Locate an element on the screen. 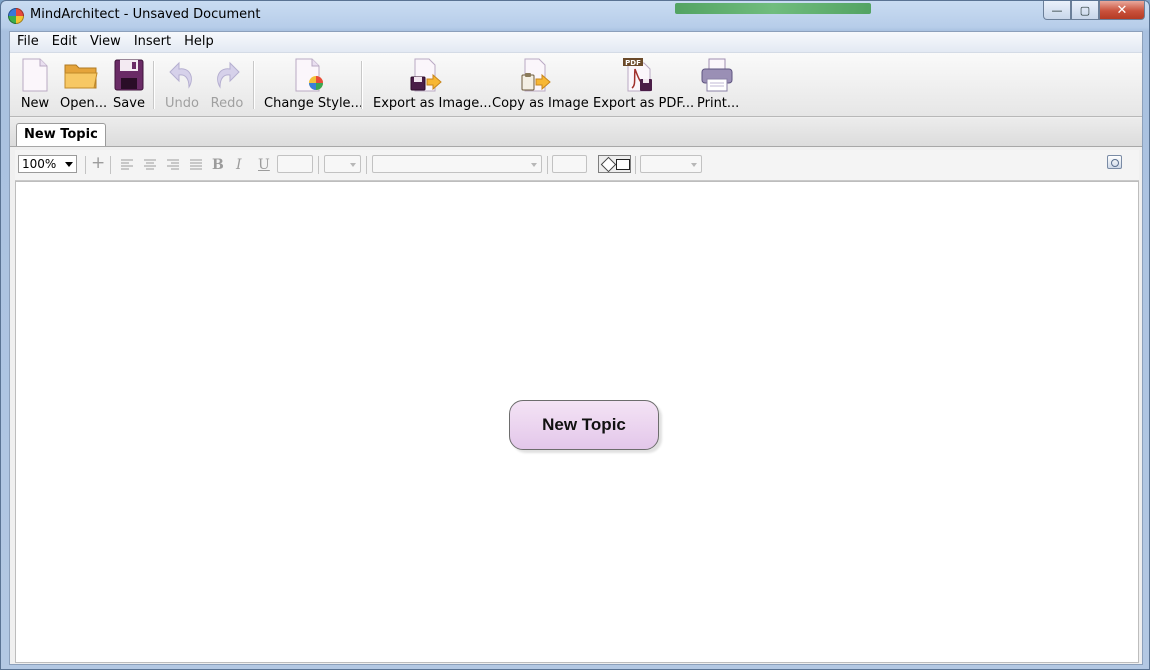  new-label: New is located at coordinates (35, 103).